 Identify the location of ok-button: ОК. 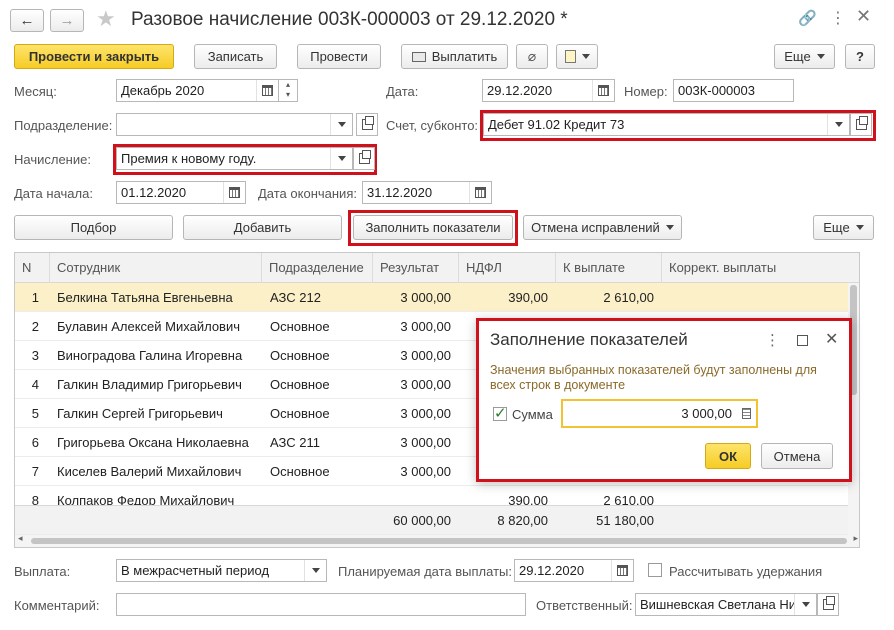
(728, 456).